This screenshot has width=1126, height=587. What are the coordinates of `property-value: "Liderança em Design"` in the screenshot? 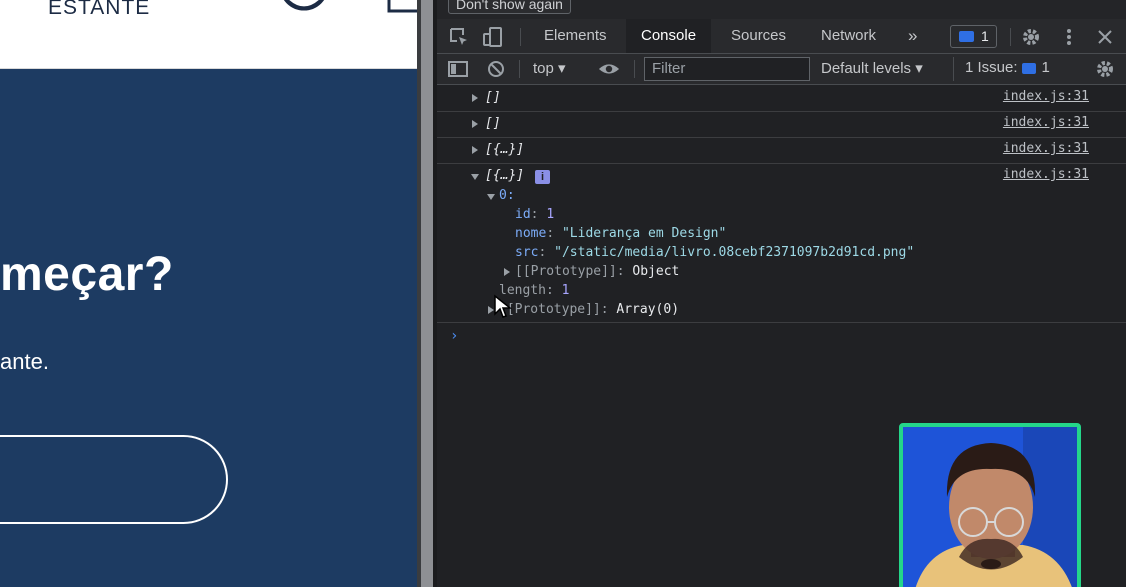 It's located at (644, 233).